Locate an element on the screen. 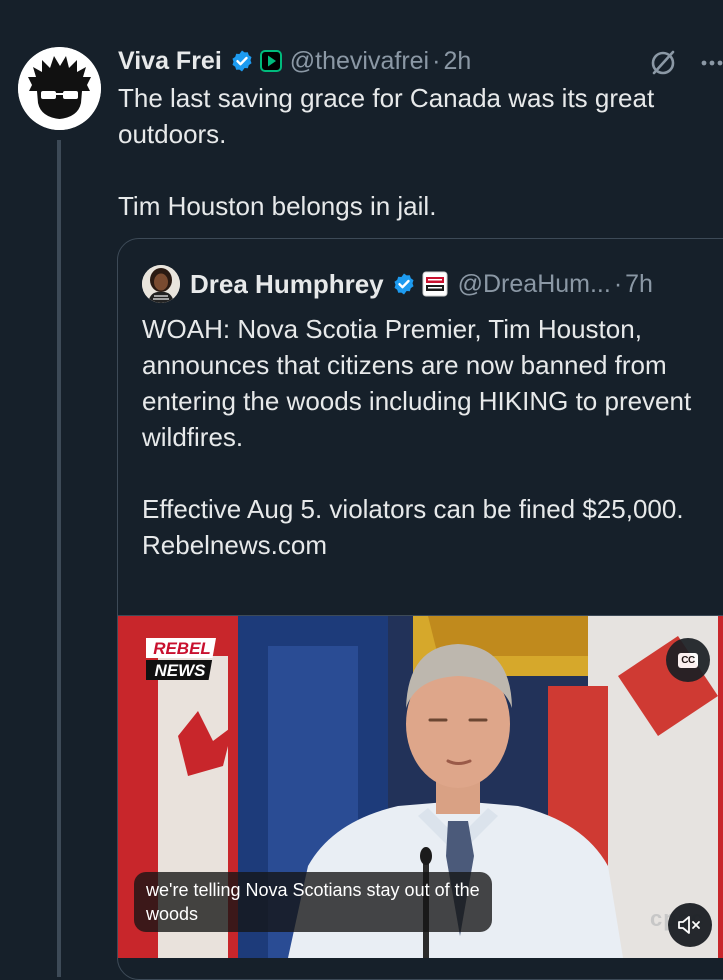 The width and height of the screenshot is (723, 980). speaker-muted-icon is located at coordinates (689, 925).